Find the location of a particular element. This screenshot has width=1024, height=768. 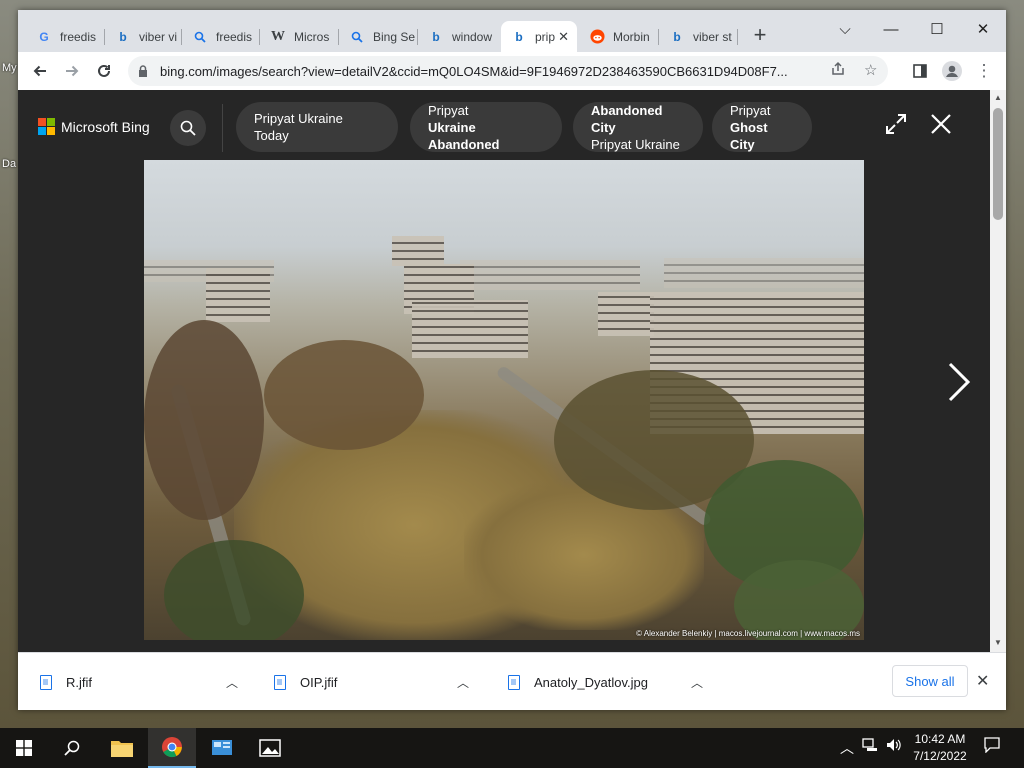

vertical-scrollbar: ▲ ▼ is located at coordinates (998, 371).